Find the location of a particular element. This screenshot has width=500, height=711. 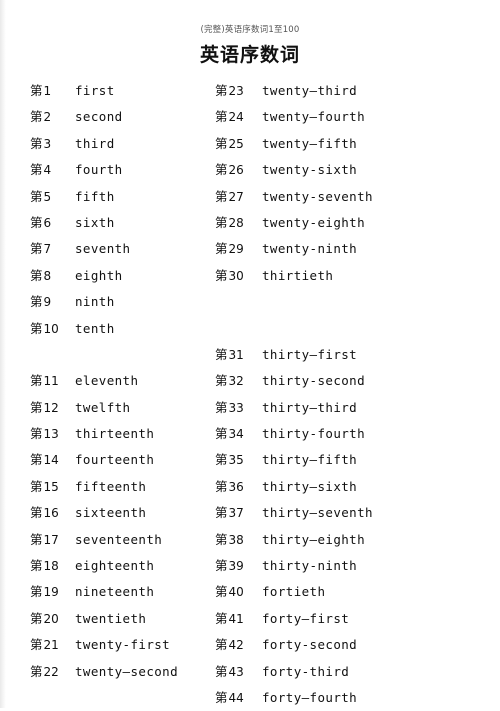

ordinal-number: 28 is located at coordinates (236, 222).